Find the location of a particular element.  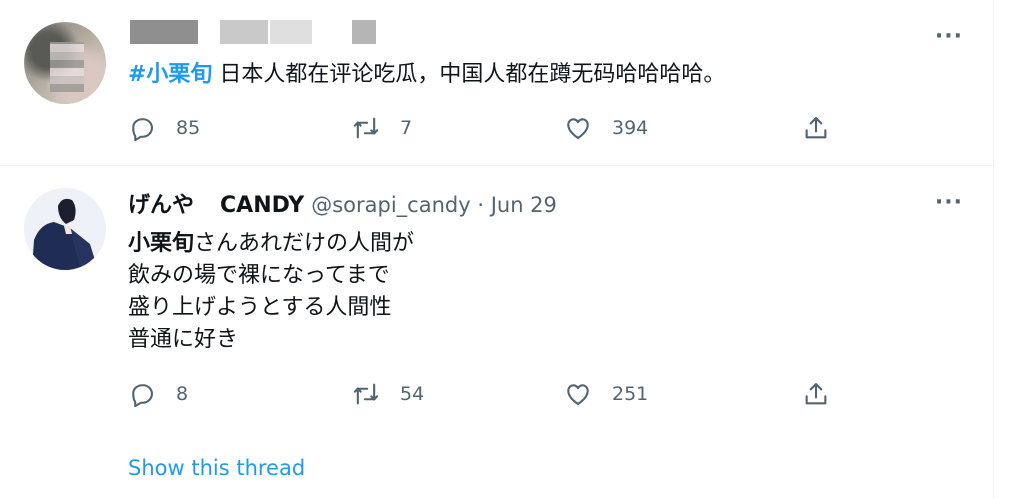

display-name-suffix: CANDY is located at coordinates (262, 205).